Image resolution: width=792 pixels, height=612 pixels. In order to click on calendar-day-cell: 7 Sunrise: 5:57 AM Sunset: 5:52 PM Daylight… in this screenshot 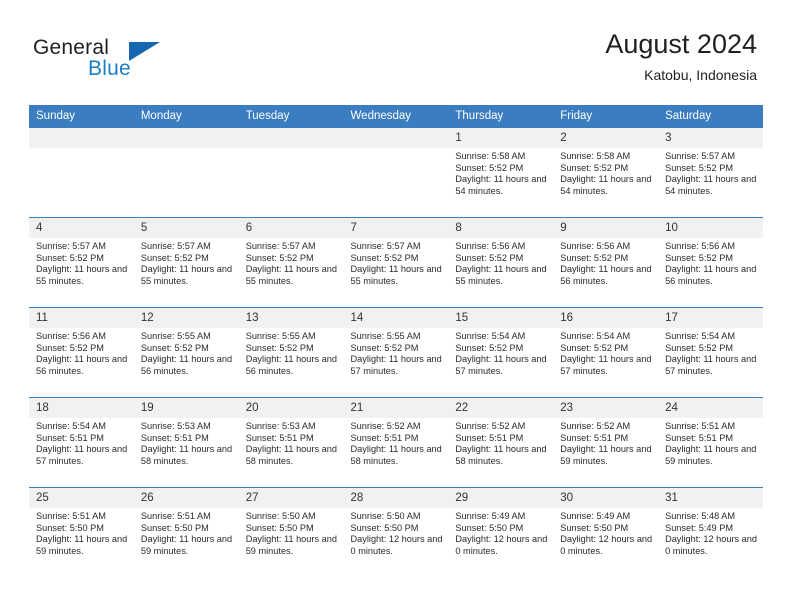, I will do `click(396, 262)`.